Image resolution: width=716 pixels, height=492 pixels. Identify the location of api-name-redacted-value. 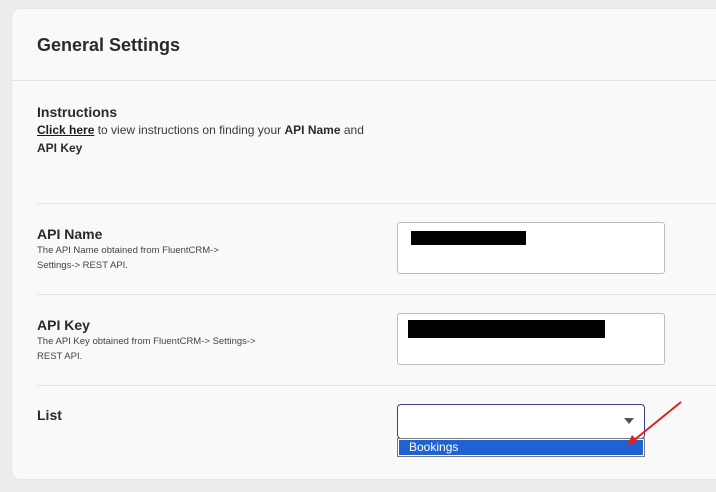
(468, 238).